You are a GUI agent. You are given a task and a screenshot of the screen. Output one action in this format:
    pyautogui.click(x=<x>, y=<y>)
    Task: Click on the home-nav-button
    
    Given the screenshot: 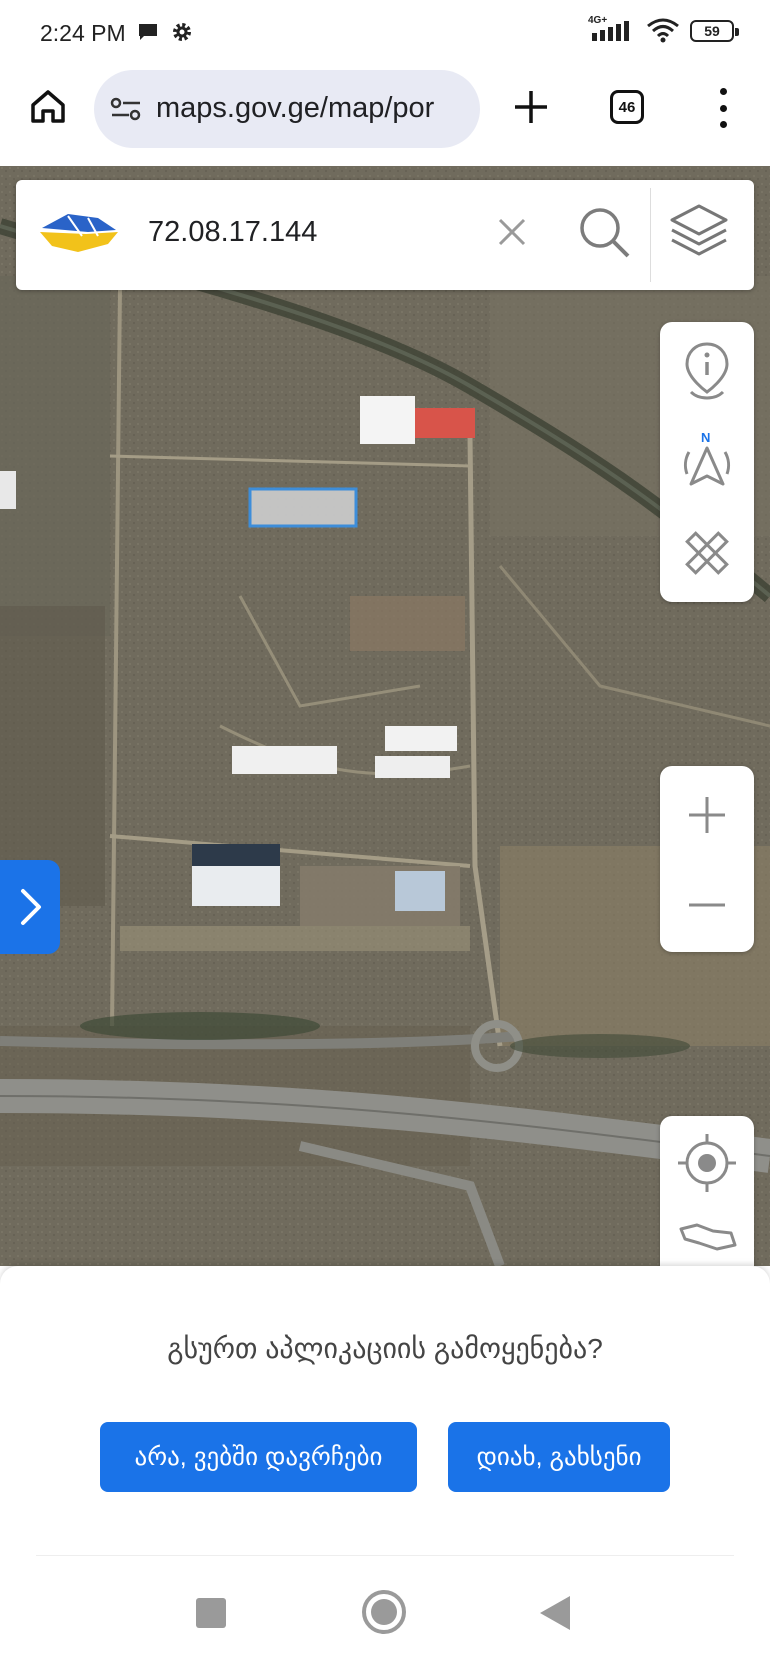 What is the action you would take?
    pyautogui.click(x=384, y=1612)
    